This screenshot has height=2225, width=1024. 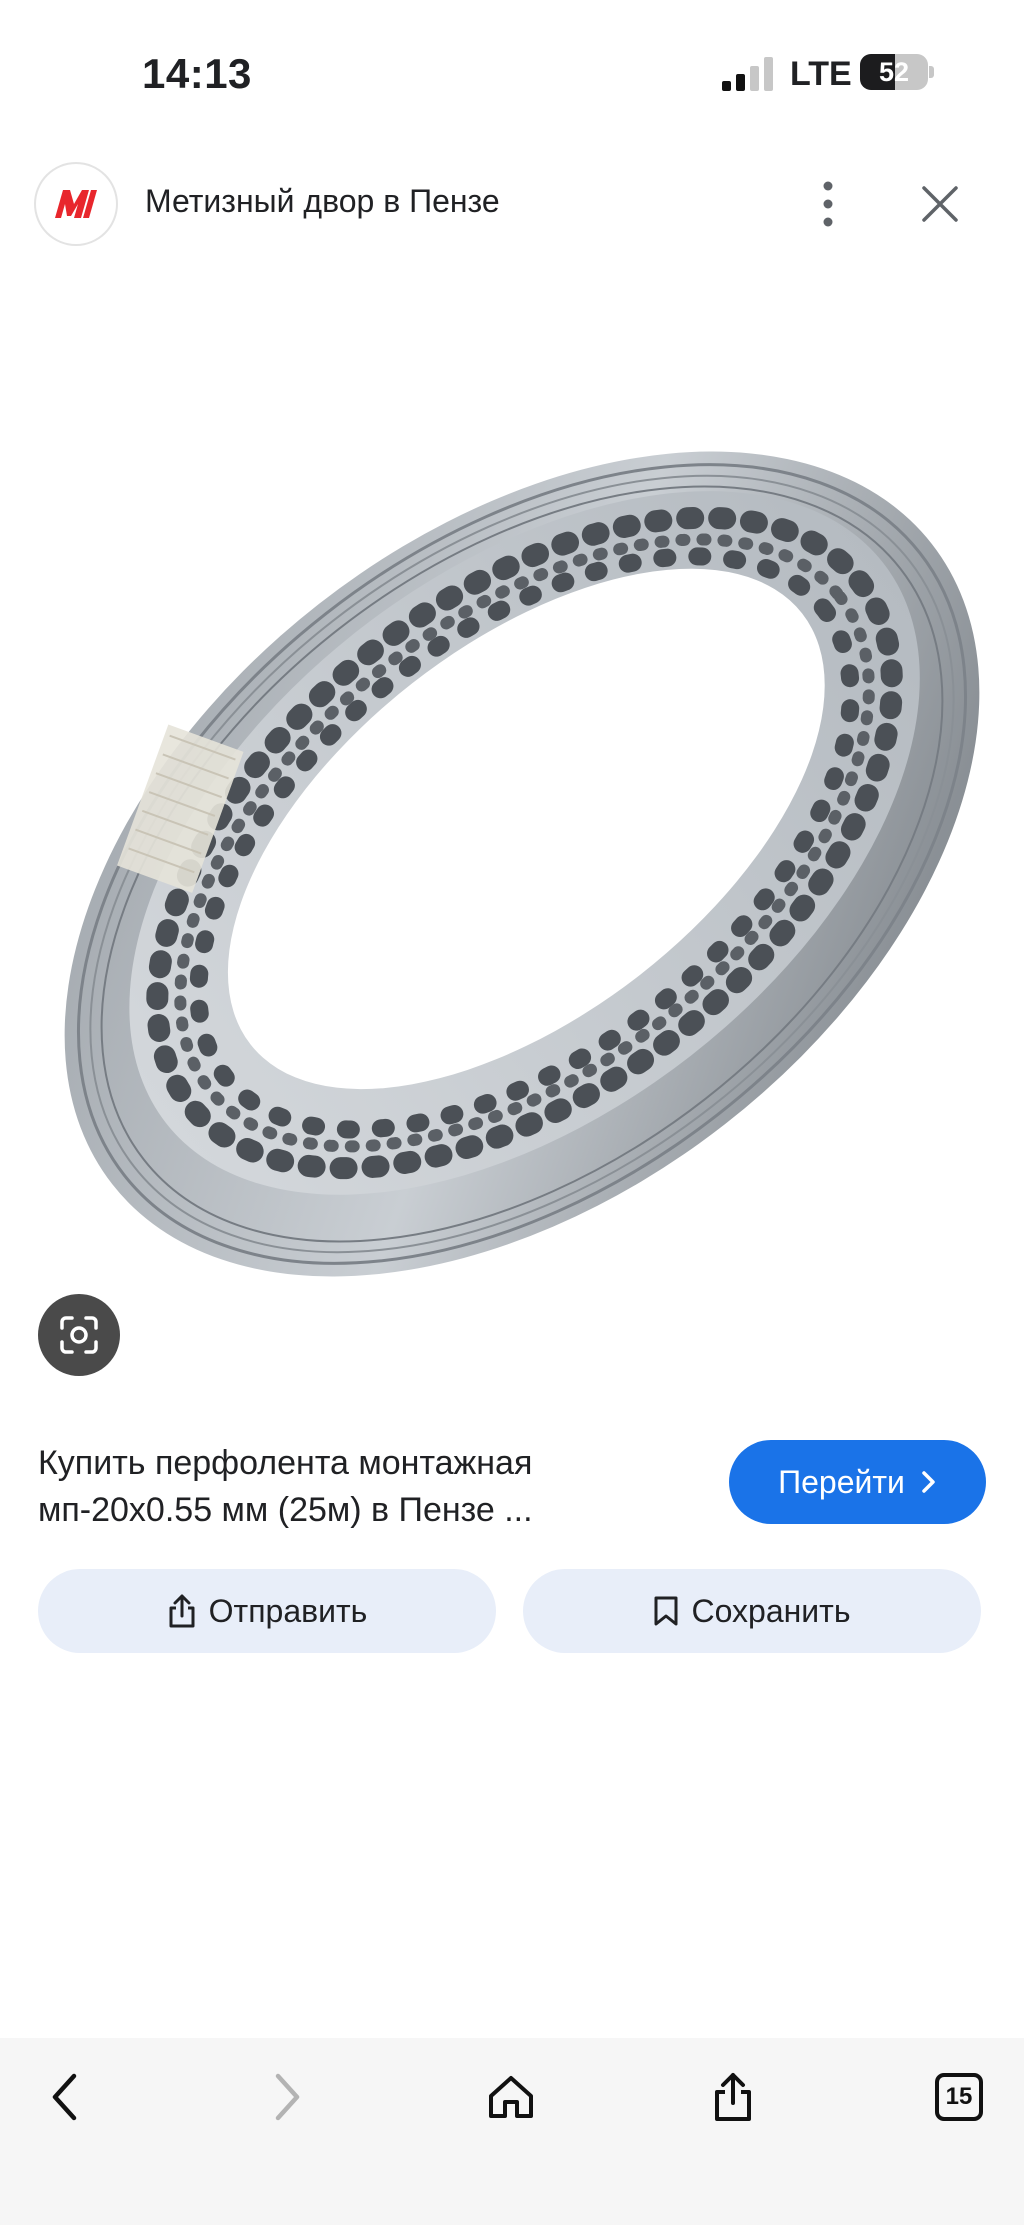 I want to click on google-lens-button, so click(x=79, y=1335).